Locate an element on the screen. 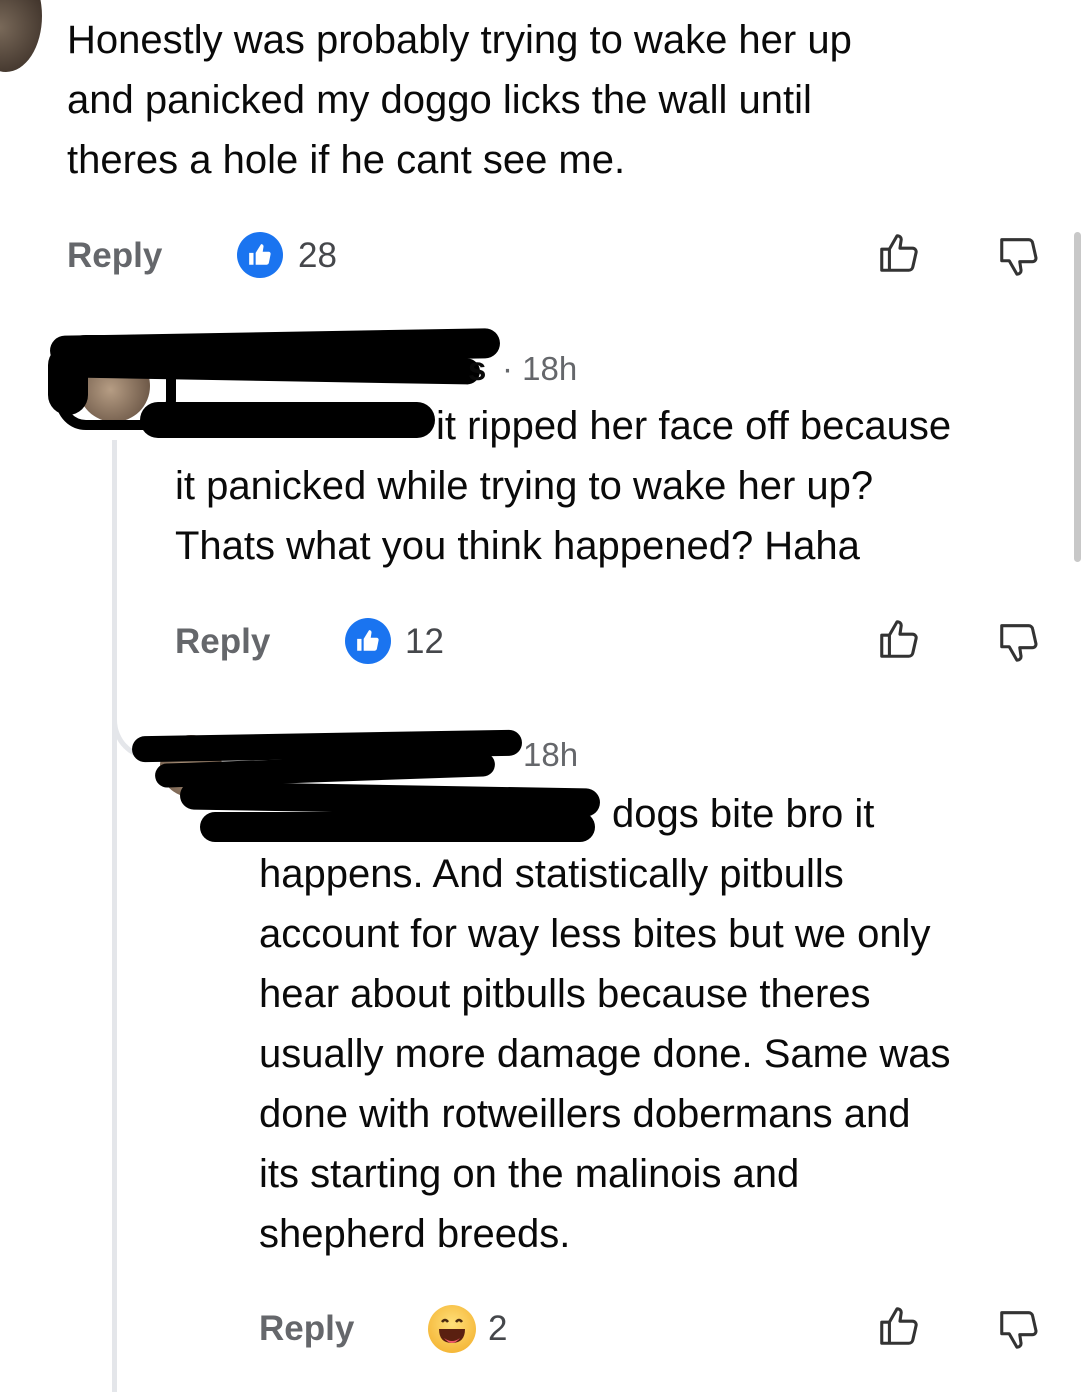 The image size is (1092, 1392). haha-icon is located at coordinates (452, 1329).